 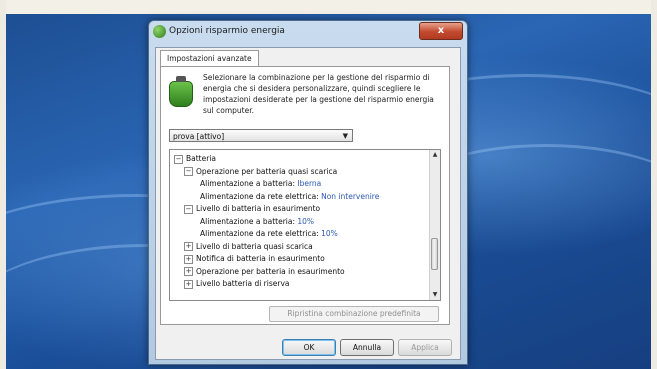 I want to click on tab-advanced-settings: Impostazioni avanzate, so click(x=209, y=58).